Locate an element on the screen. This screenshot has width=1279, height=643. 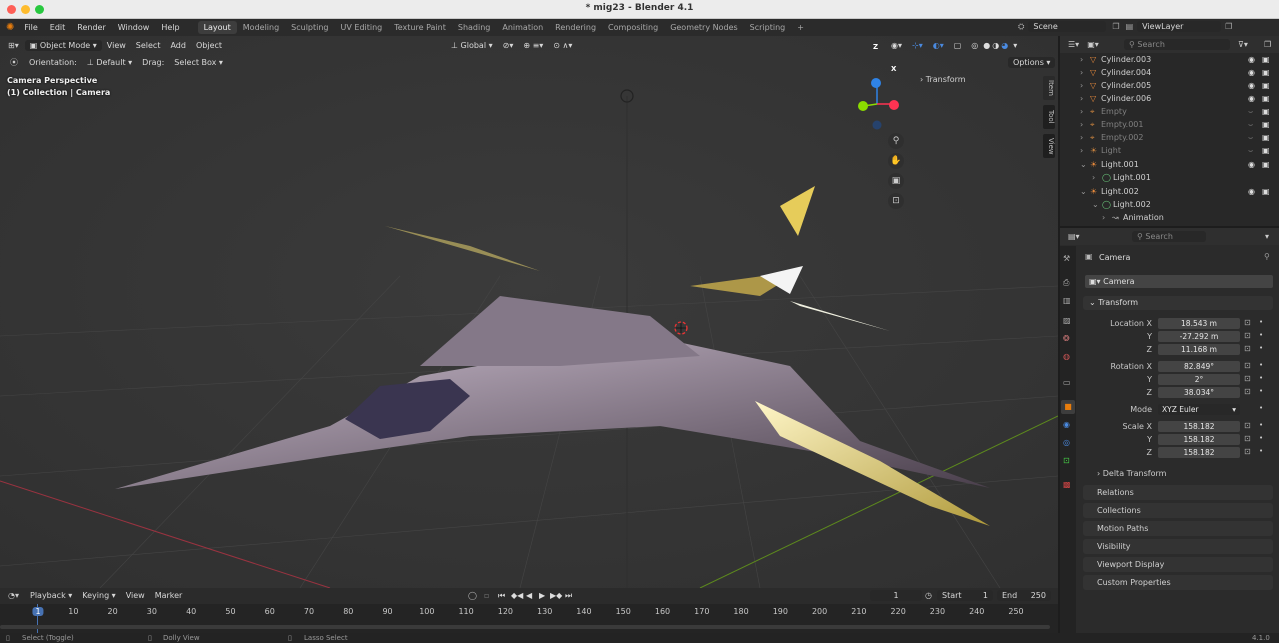
relations-panel: Relations is located at coordinates (1178, 492).